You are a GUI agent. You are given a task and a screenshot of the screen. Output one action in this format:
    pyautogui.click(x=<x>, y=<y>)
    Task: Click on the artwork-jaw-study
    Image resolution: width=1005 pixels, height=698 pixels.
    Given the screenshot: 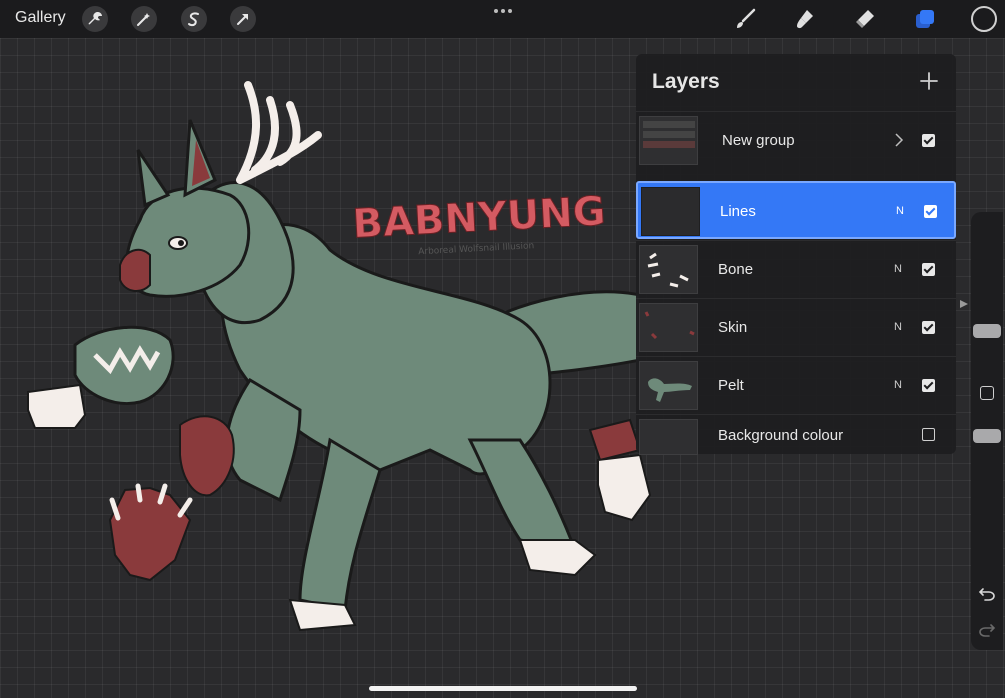 What is the action you would take?
    pyautogui.click(x=124, y=365)
    